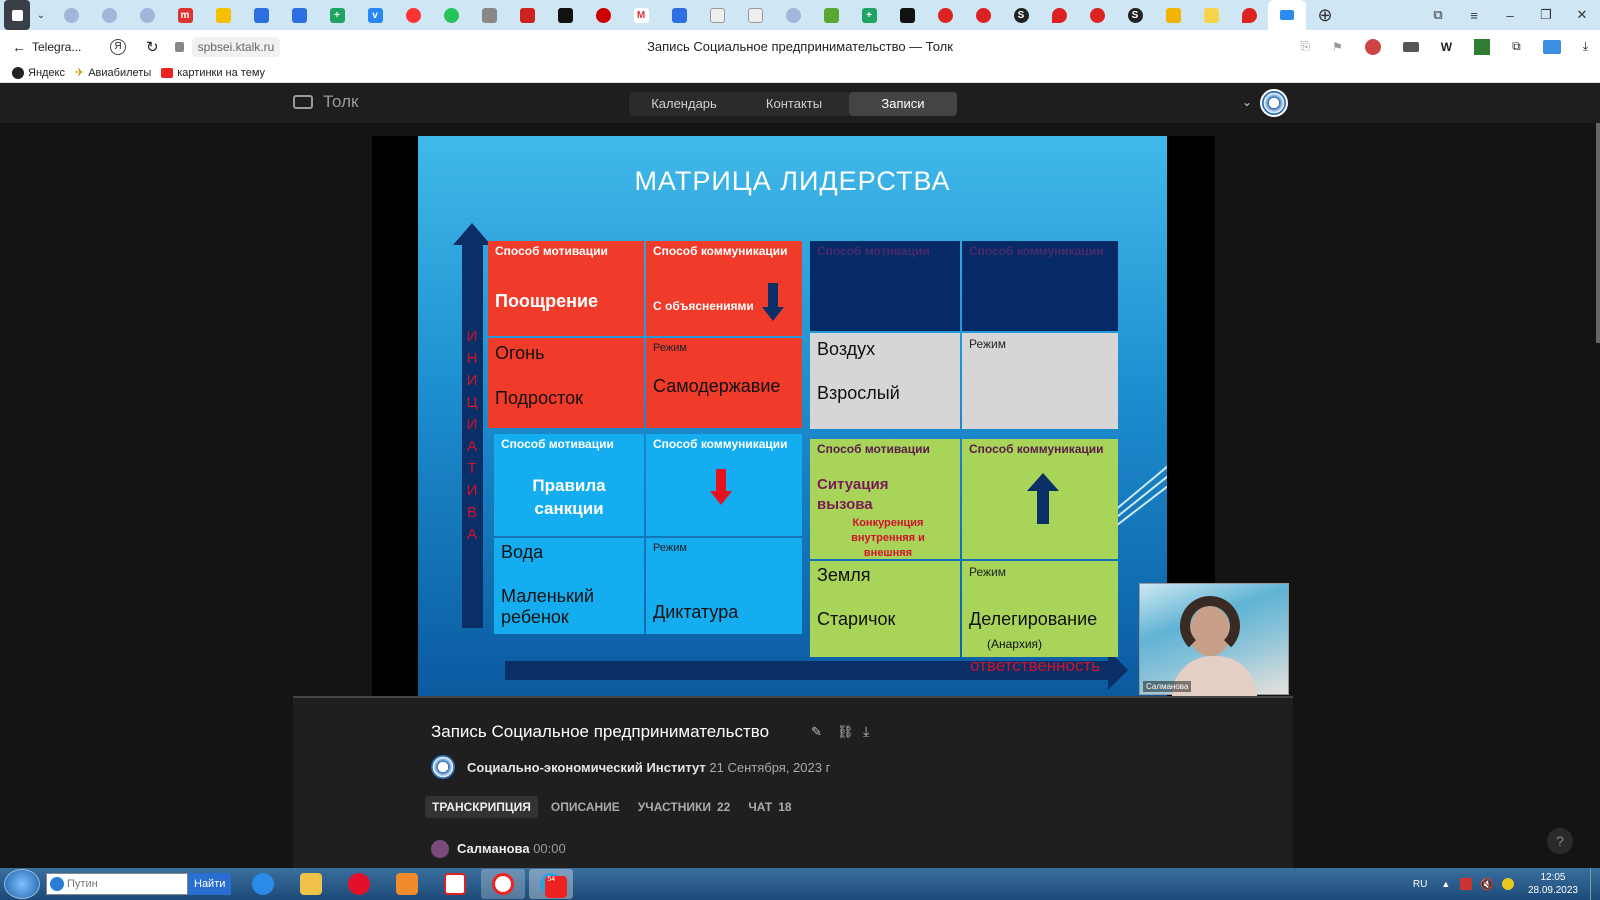 The height and width of the screenshot is (900, 1600). I want to click on bookmark-icon: ⚑, so click(1337, 47).